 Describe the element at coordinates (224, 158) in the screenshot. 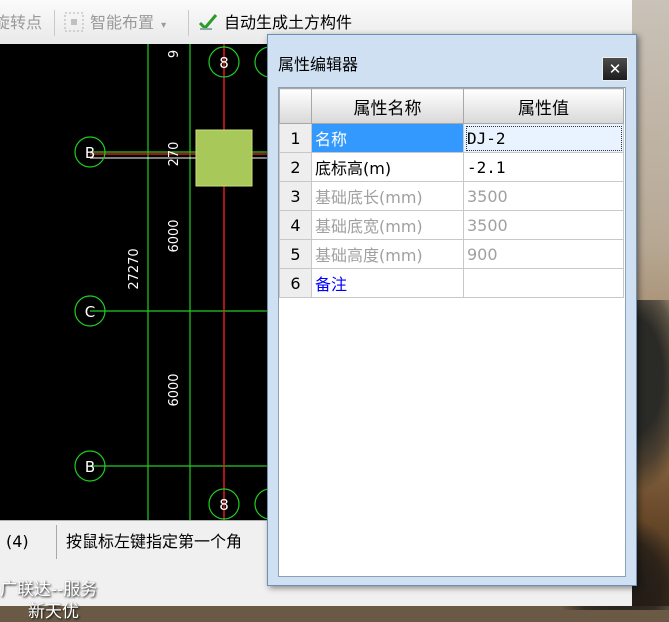

I see `foundation-block` at that location.